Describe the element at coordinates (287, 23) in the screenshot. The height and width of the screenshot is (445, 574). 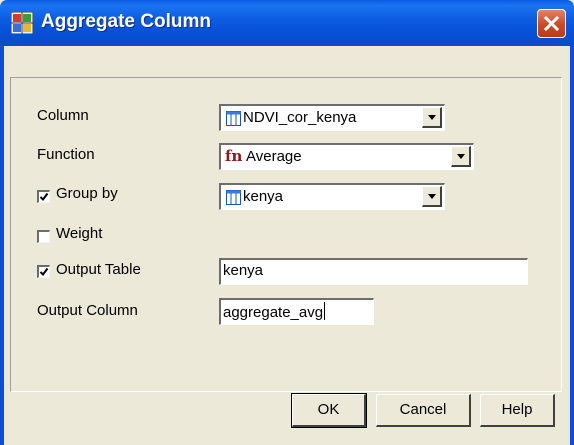
I see `title-bar: Aggregate Column` at that location.